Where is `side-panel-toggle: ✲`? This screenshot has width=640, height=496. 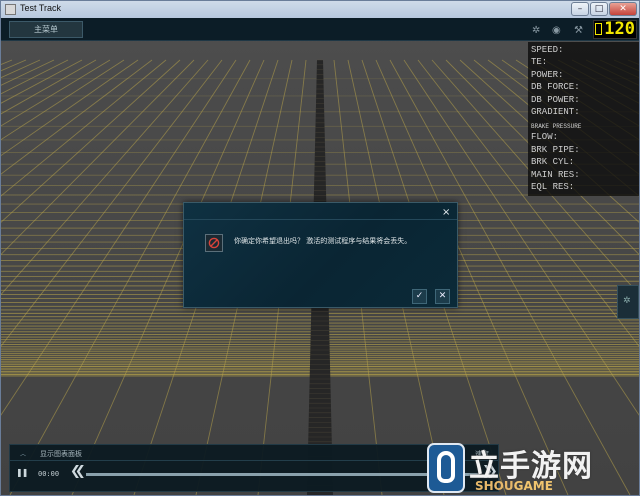 side-panel-toggle: ✲ is located at coordinates (628, 302).